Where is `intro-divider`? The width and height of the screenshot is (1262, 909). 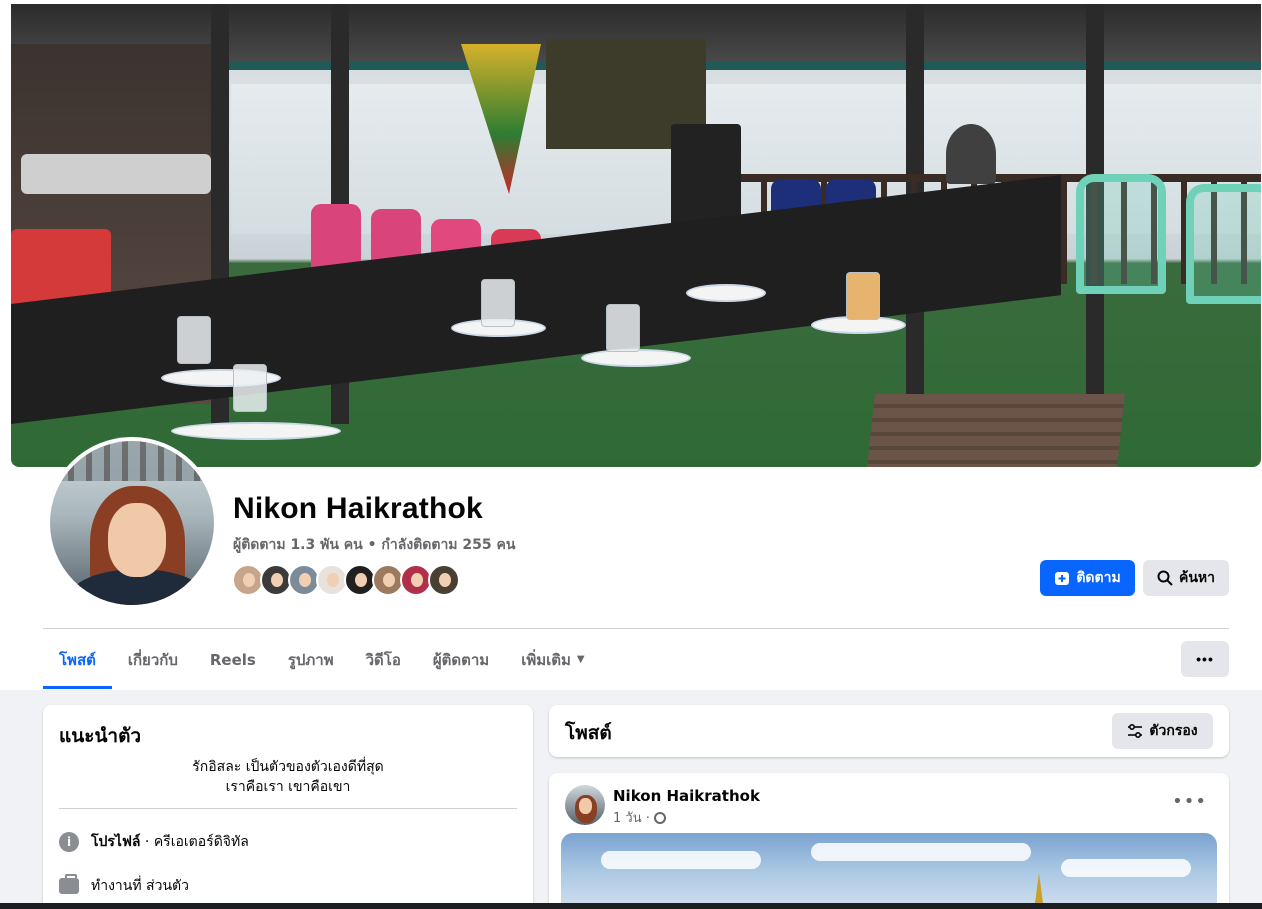 intro-divider is located at coordinates (288, 808).